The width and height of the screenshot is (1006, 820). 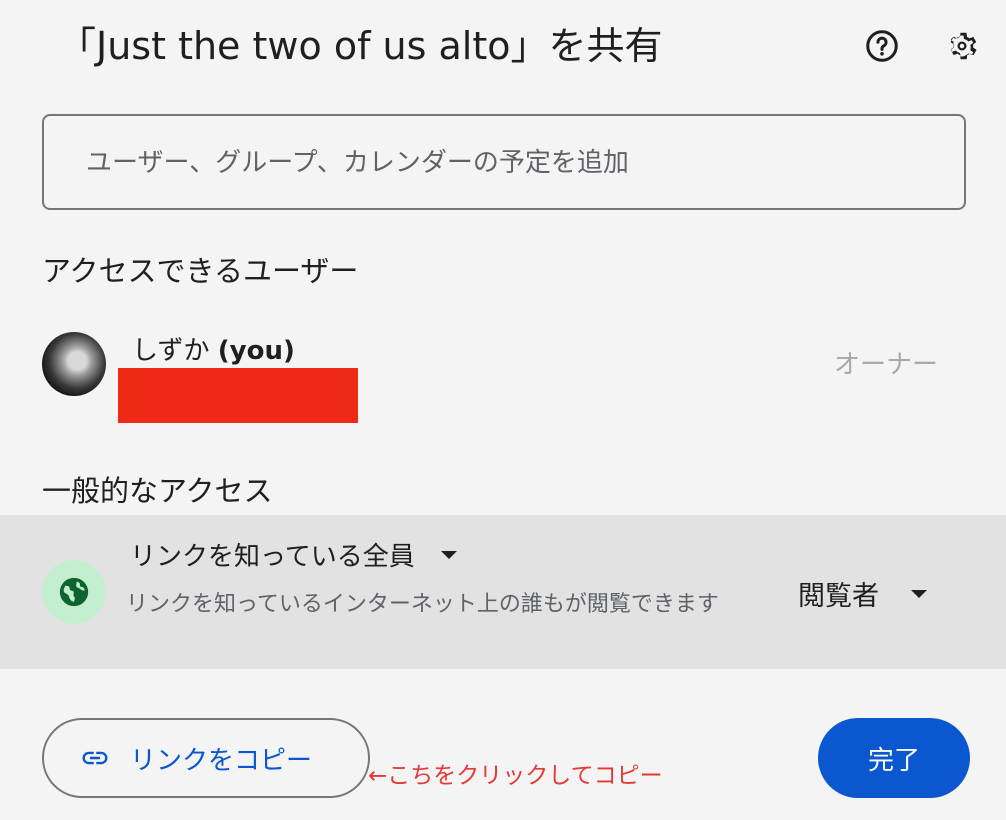 I want to click on copy-link-button: リンクをコピー, so click(x=206, y=758).